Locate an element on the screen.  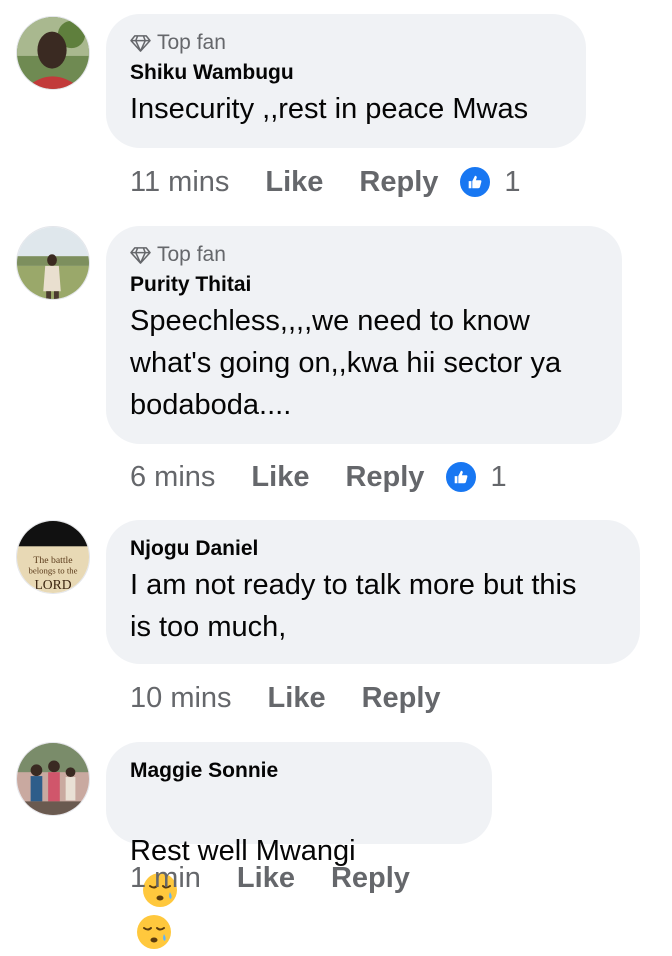
comment-bubble: Maggie Sonnie Rest well Mwangi is located at coordinates (299, 845).